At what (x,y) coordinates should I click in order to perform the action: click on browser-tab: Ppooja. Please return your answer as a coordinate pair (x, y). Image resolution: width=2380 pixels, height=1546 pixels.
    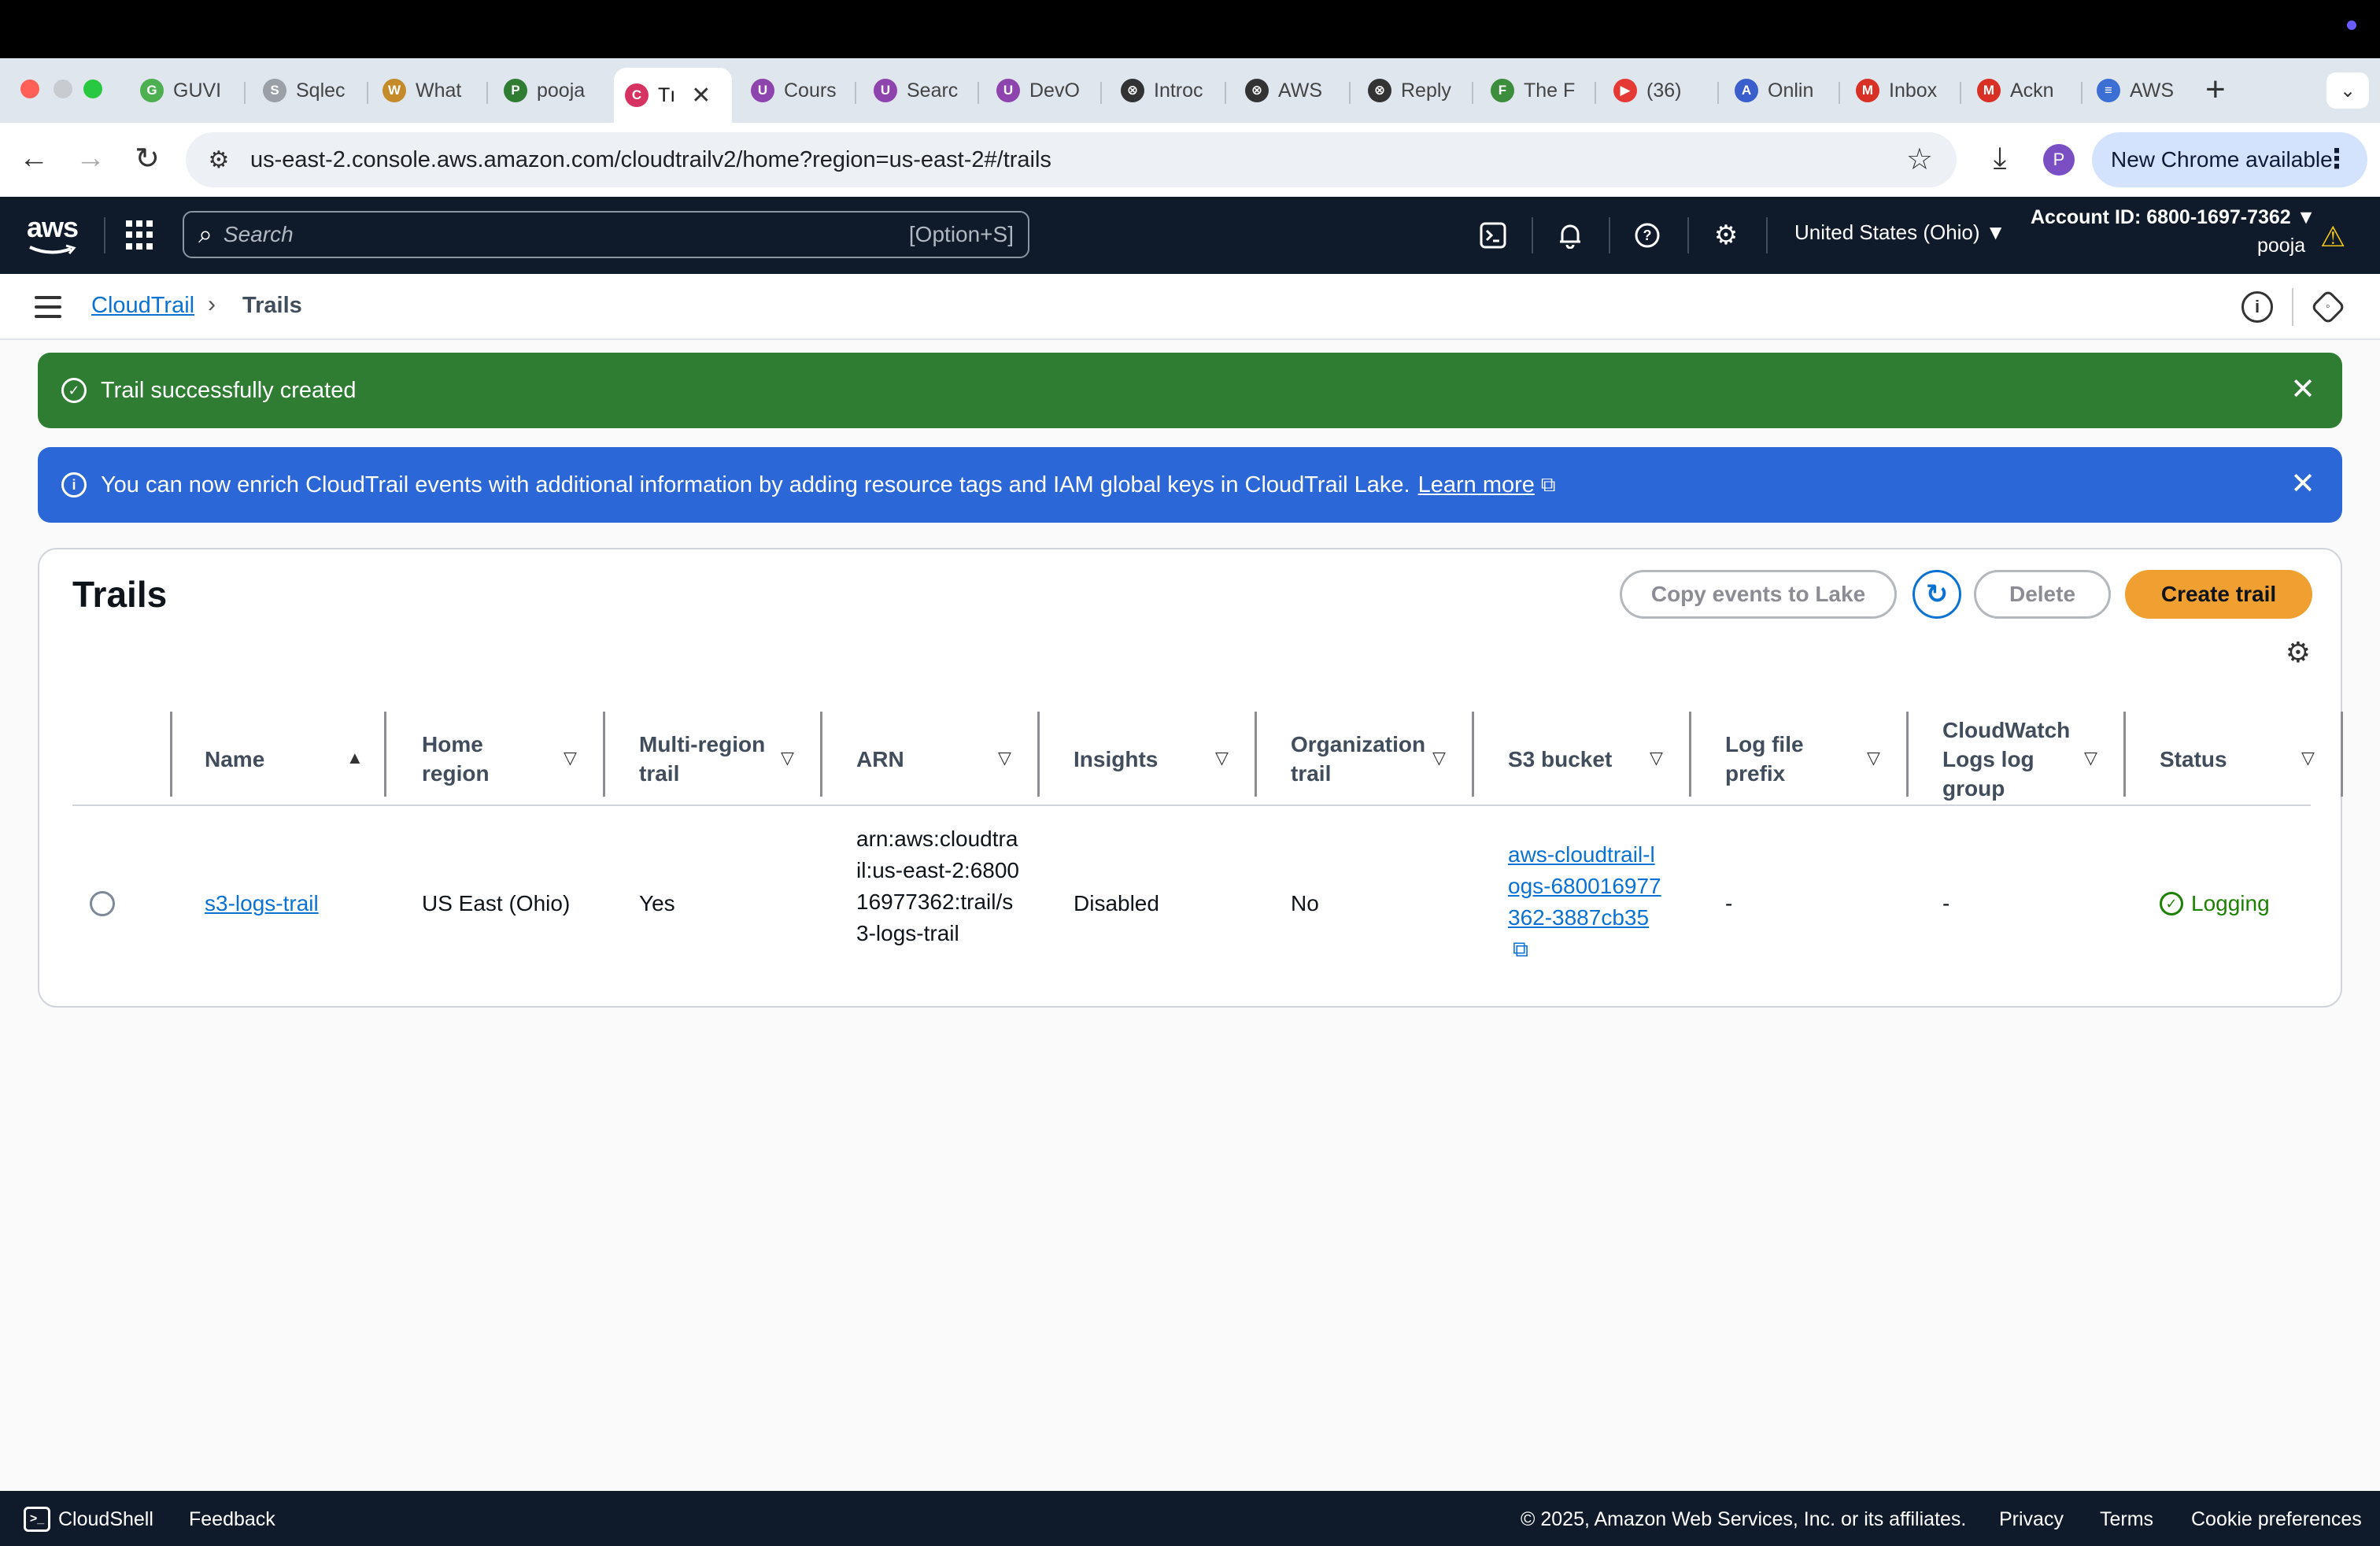
    Looking at the image, I should click on (548, 90).